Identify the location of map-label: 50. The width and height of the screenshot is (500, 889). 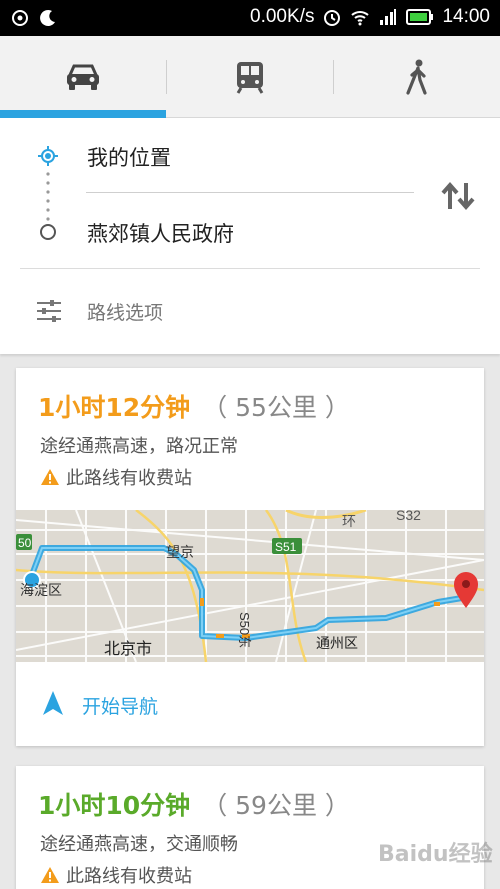
(25, 543).